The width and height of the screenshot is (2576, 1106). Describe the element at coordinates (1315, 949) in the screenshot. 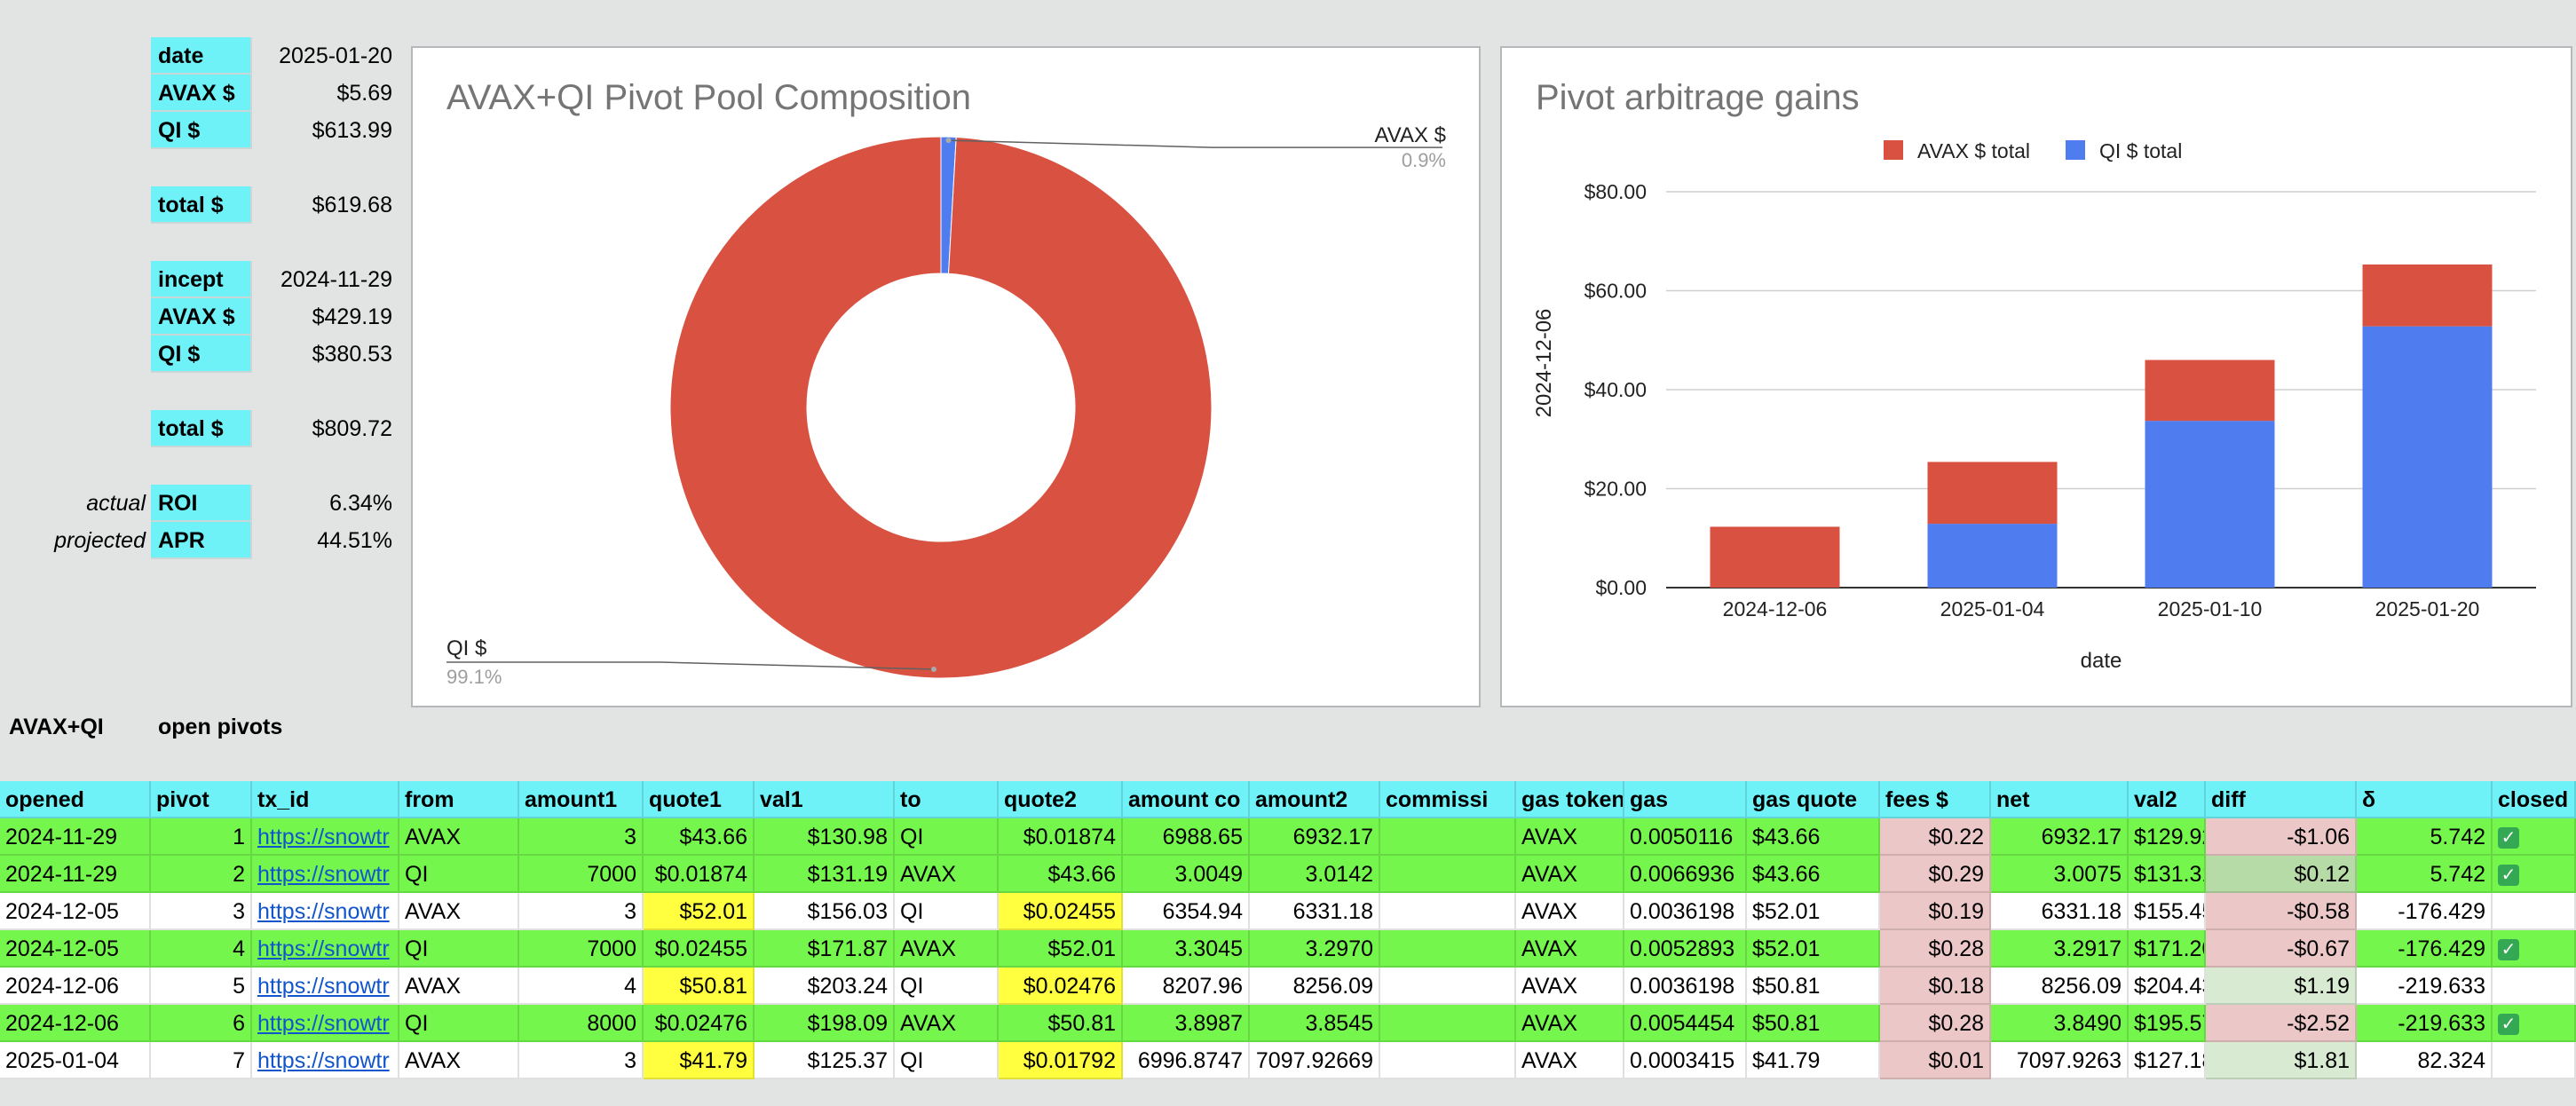

I see `table-cell: 3.2970` at that location.